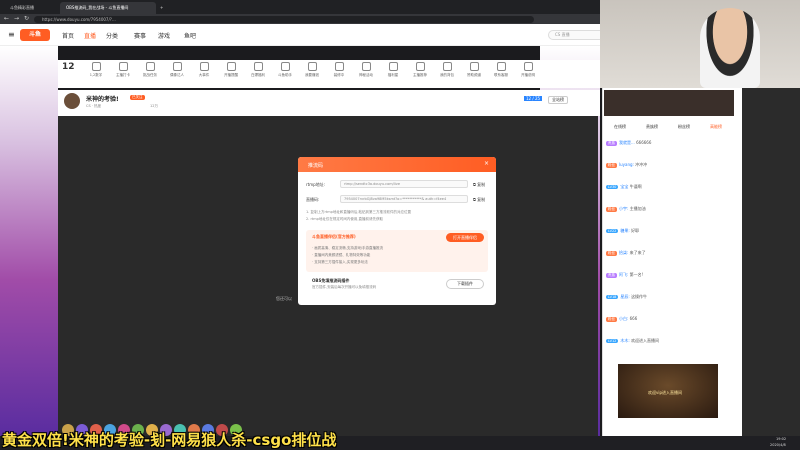  Describe the element at coordinates (624, 186) in the screenshot. I see `chat-username: 宝宝` at that location.